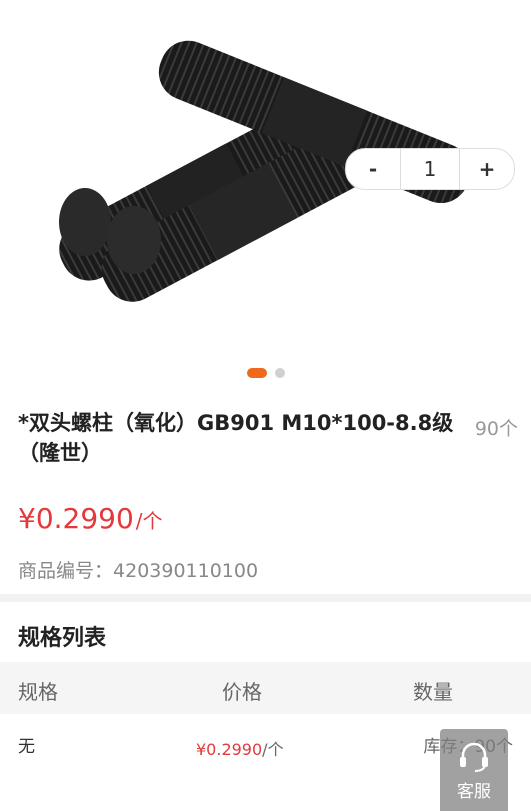 The width and height of the screenshot is (531, 811). I want to click on header-price: 价格, so click(242, 692).